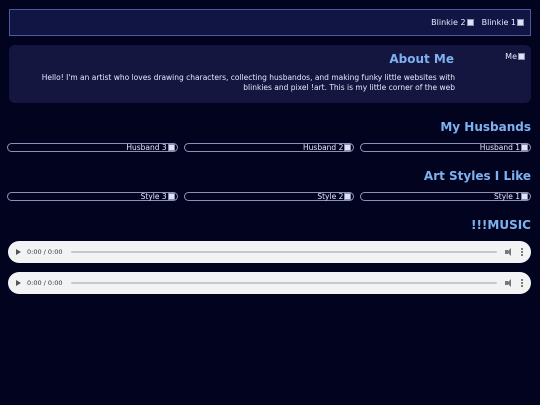 The height and width of the screenshot is (405, 540). I want to click on blinkie-1-image: Blinkie 1, so click(503, 22).